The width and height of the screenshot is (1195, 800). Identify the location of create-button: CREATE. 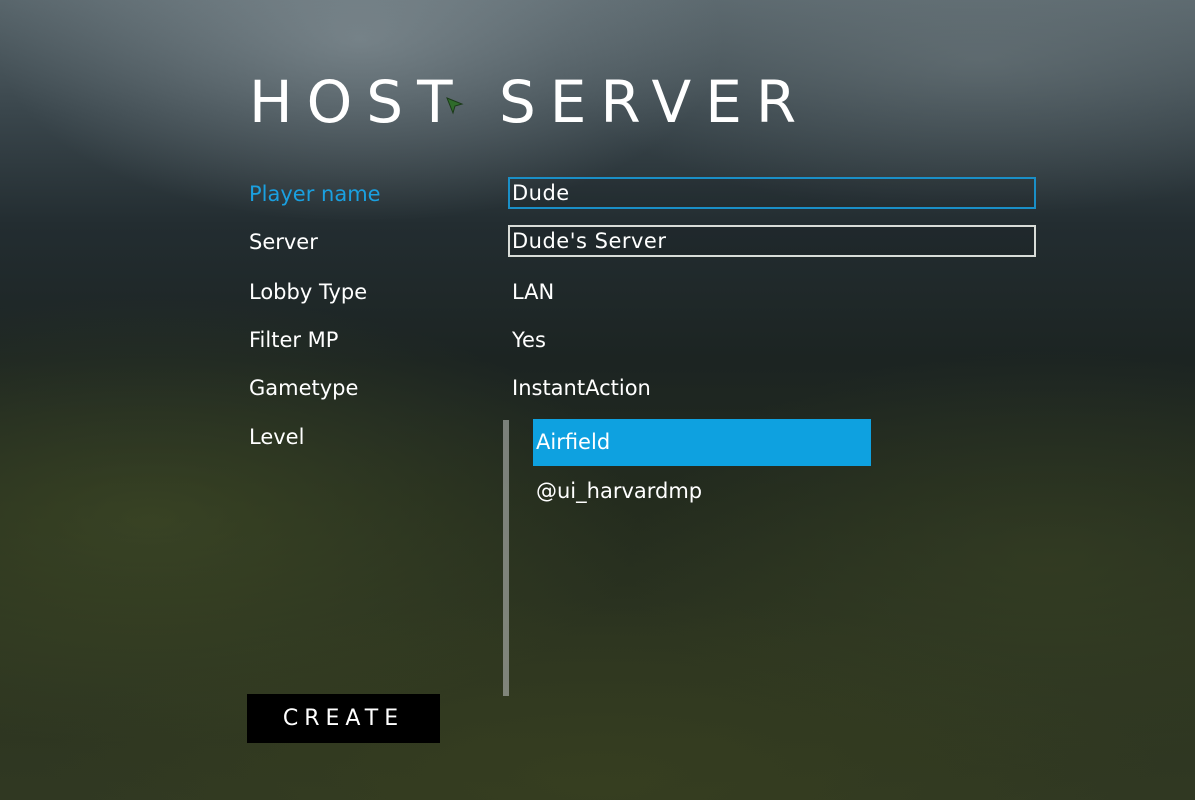
(343, 718).